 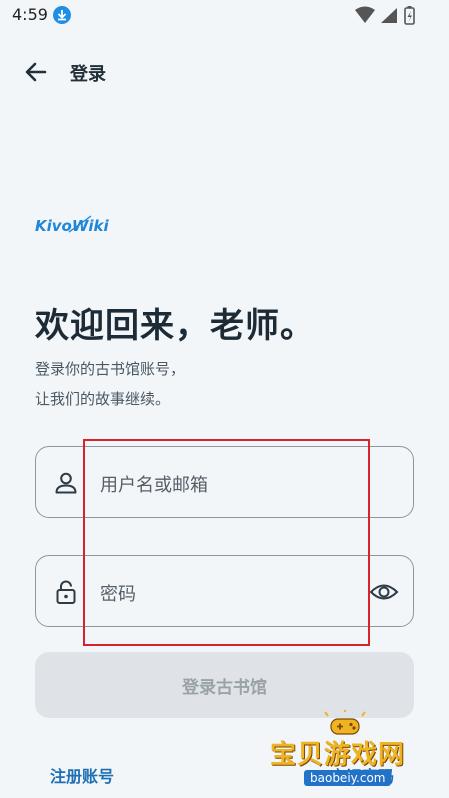 I want to click on svg-text: KivoWiki, so click(x=72, y=226).